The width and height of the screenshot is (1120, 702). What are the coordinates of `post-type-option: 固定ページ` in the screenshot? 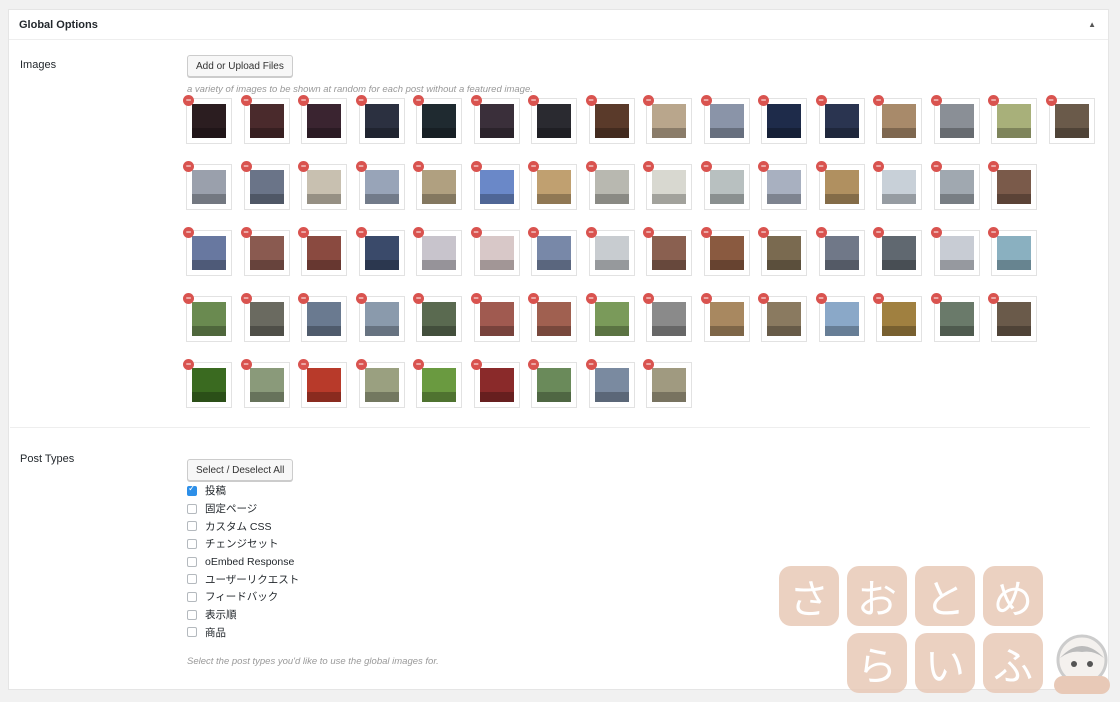 It's located at (243, 509).